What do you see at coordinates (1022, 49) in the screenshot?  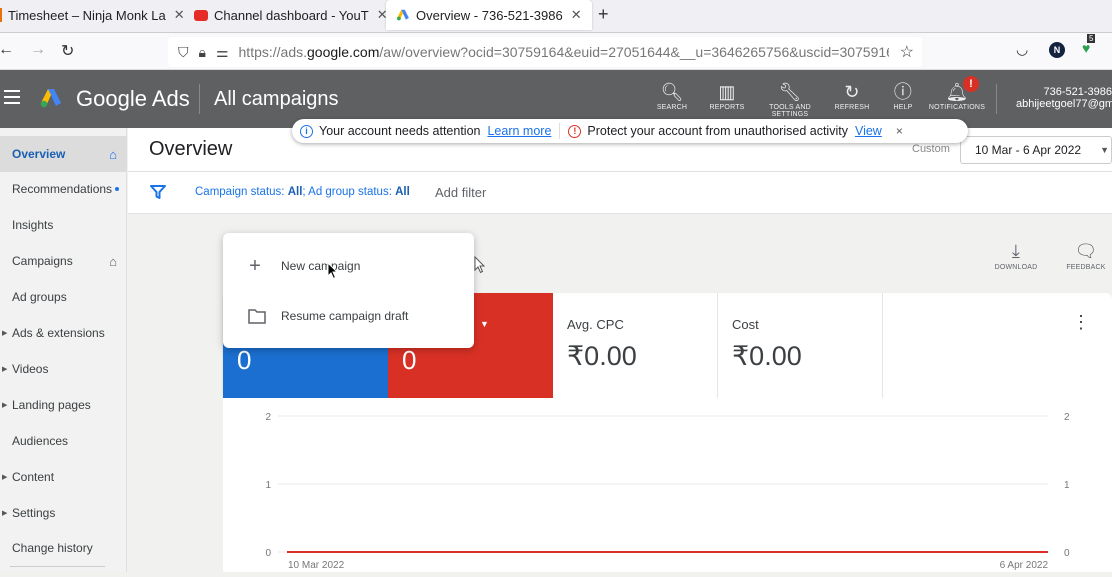 I see `pocket-icon: ◡` at bounding box center [1022, 49].